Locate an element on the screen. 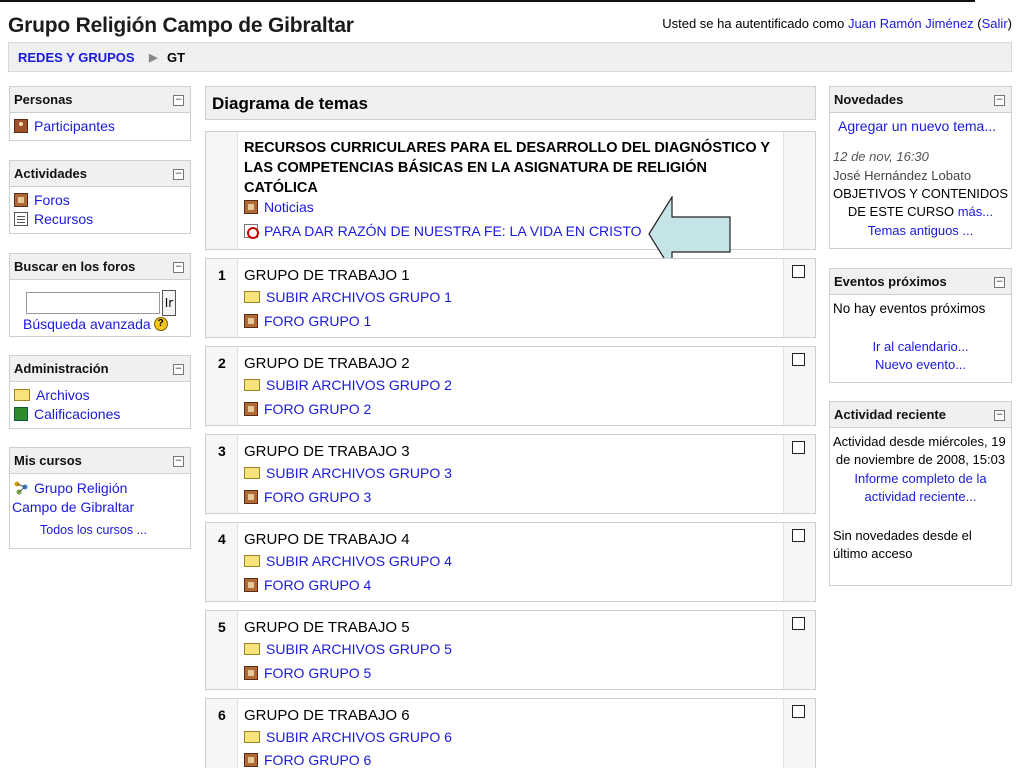  participants-link: Participantes is located at coordinates (64, 126).